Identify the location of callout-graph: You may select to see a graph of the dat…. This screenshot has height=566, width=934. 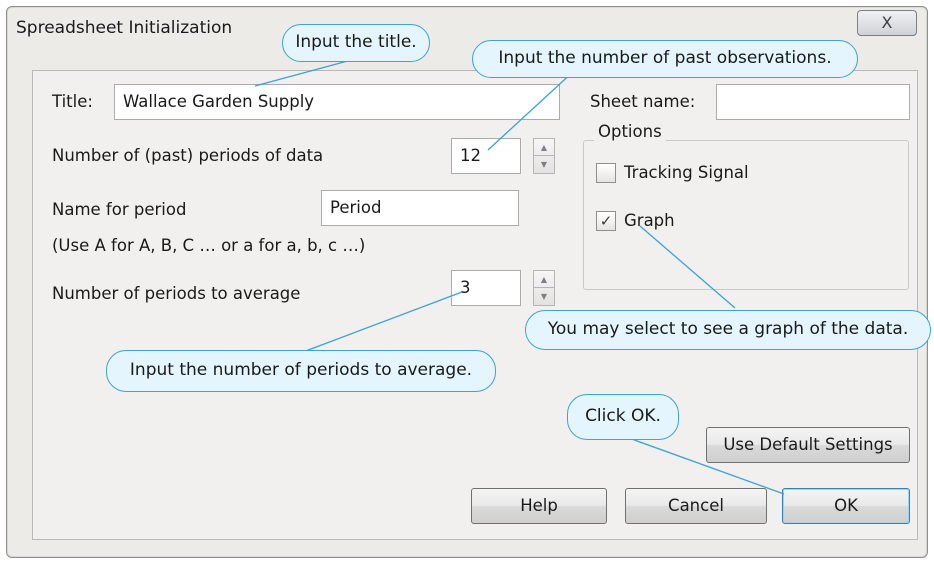
(728, 330).